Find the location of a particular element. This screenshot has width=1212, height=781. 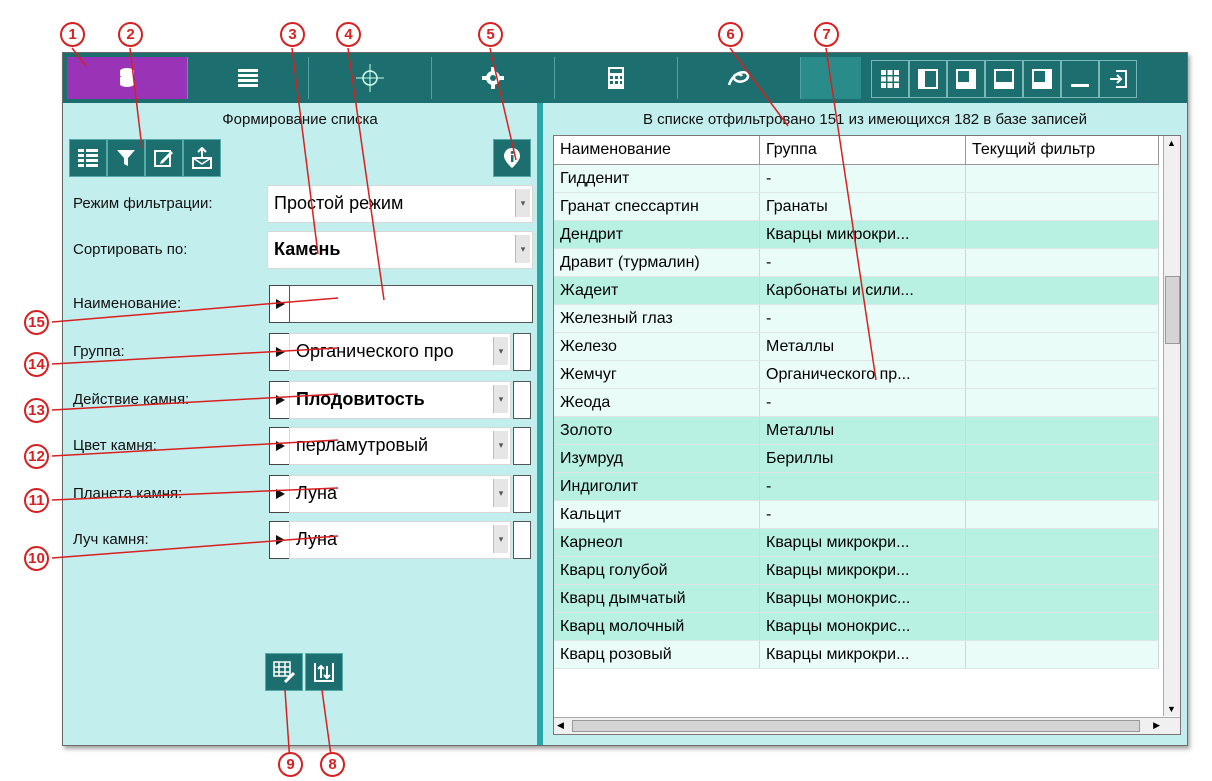

callout-13: 13 is located at coordinates (36, 410).